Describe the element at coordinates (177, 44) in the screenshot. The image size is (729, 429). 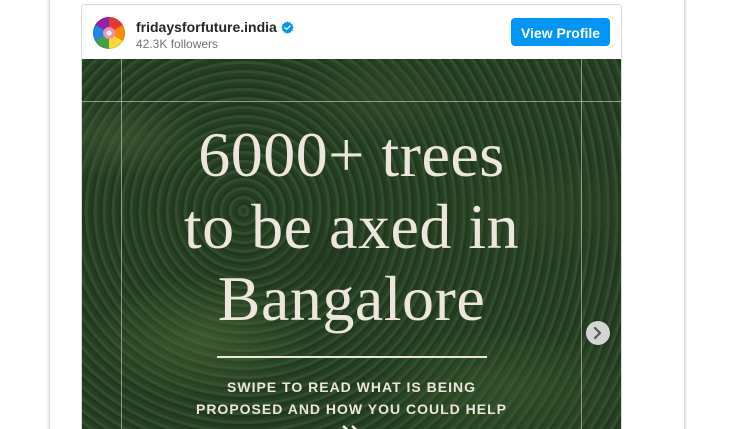
I see `follower-count: 42.3K followers` at that location.